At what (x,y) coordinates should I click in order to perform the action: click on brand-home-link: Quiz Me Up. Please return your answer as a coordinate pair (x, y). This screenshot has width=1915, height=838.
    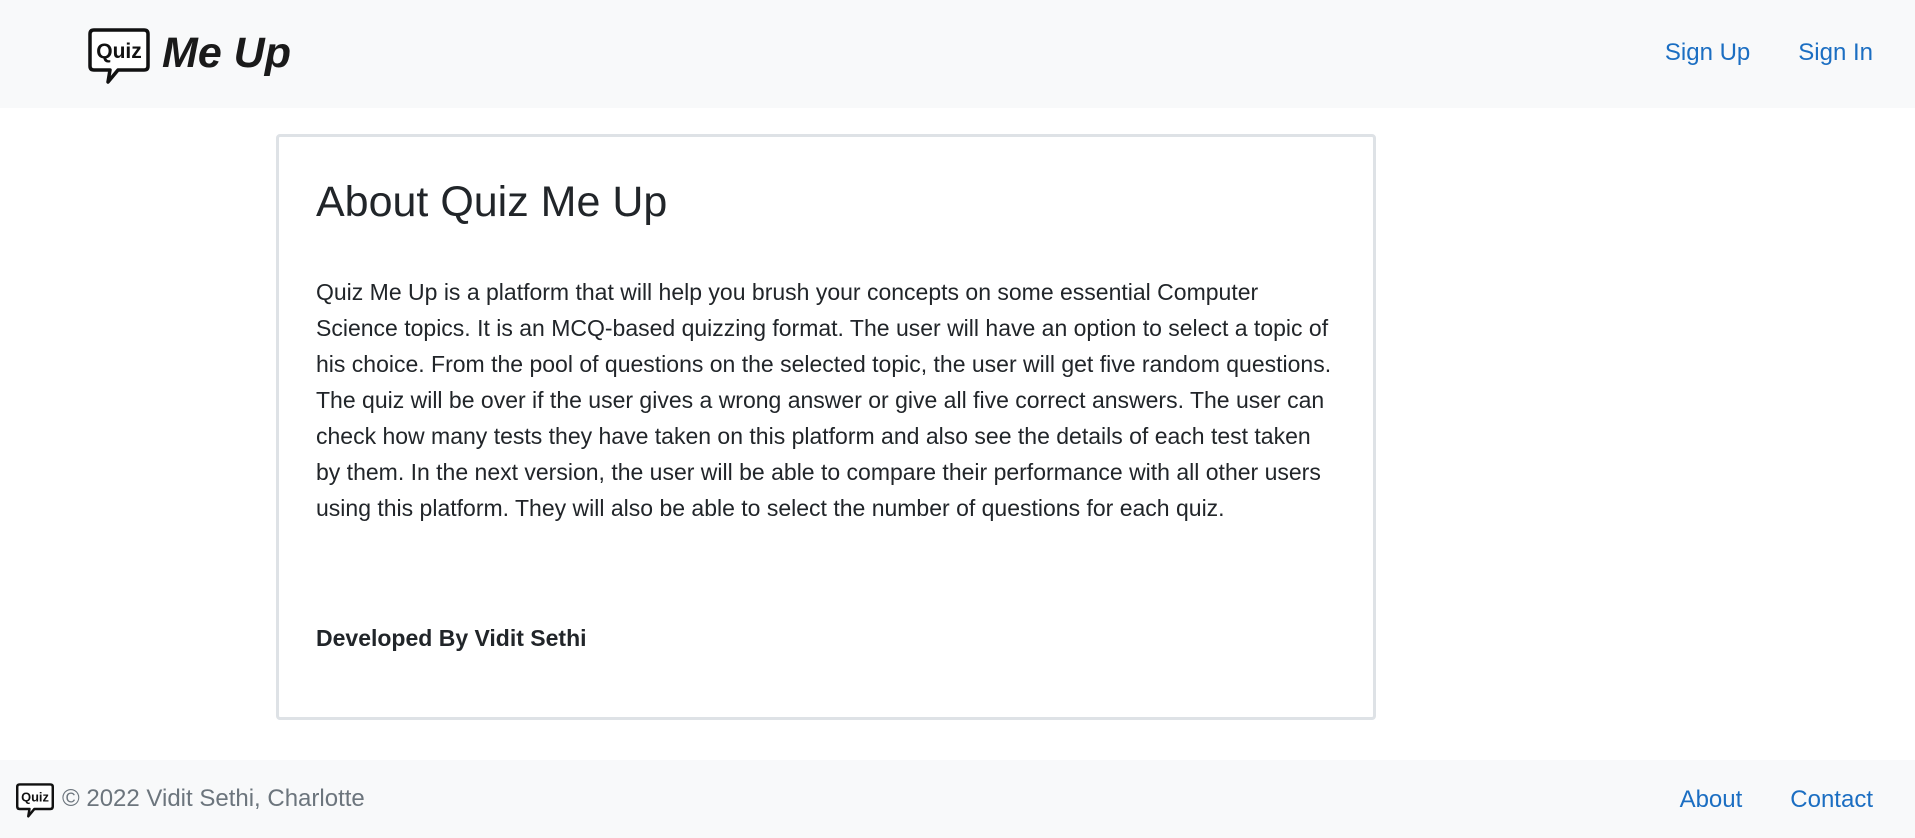
    Looking at the image, I should click on (189, 57).